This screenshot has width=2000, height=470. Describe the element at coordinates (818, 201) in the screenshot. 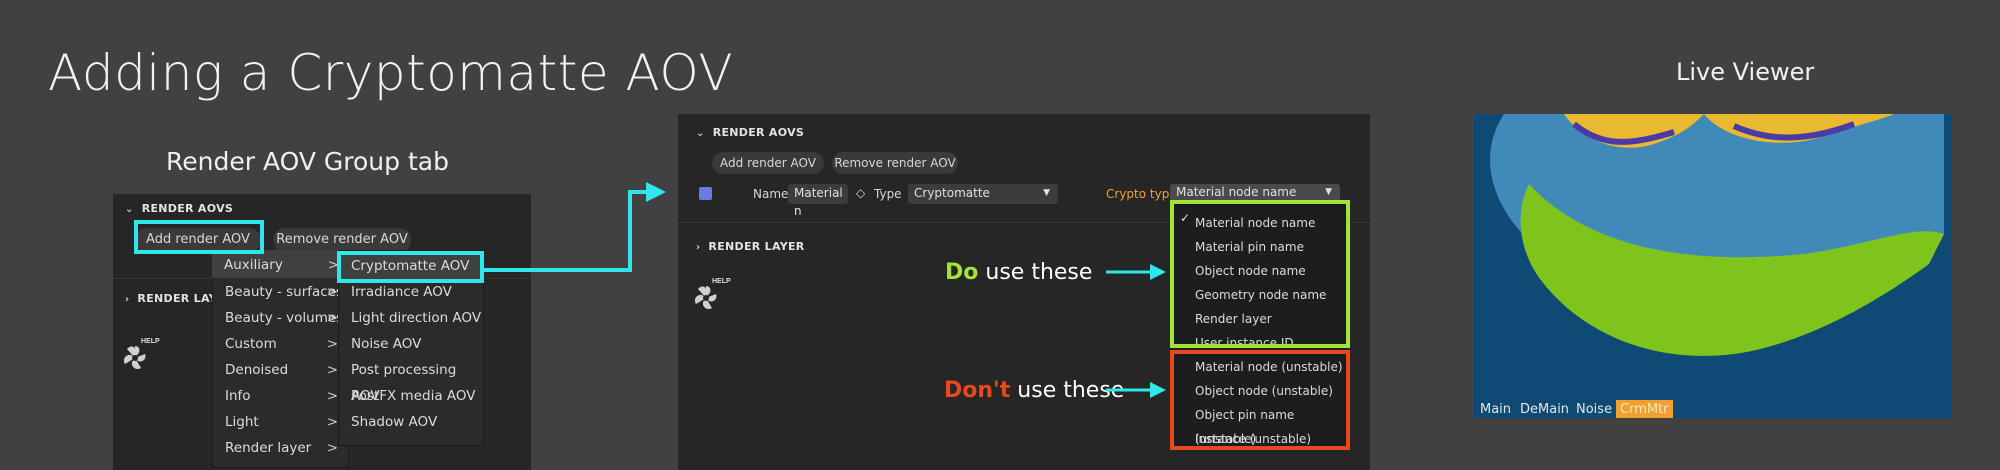

I see `name-input: Material n` at that location.